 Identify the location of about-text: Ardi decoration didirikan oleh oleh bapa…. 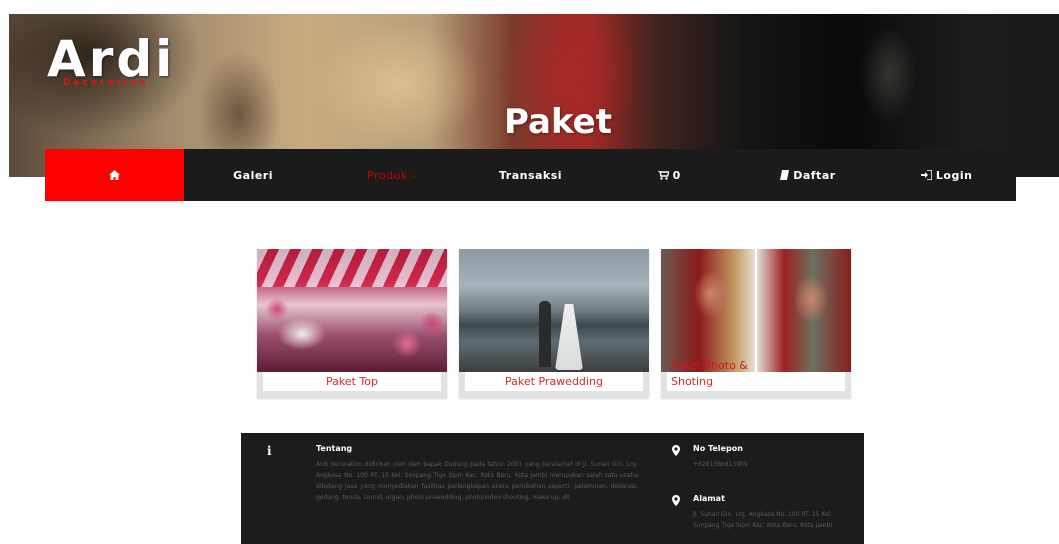
(477, 481).